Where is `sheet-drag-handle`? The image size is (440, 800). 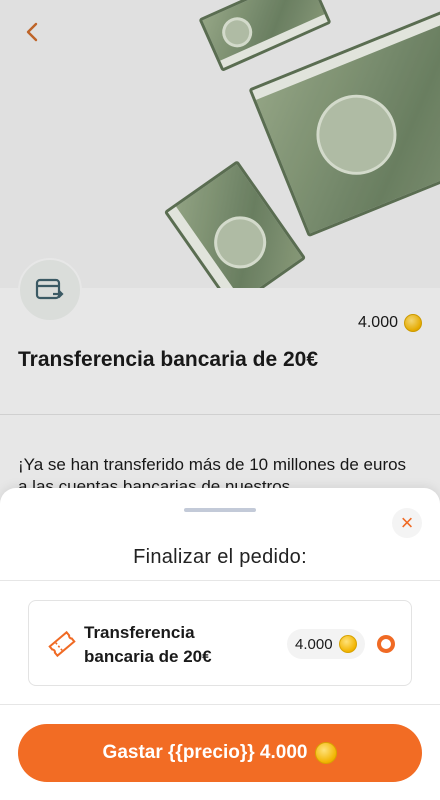
sheet-drag-handle is located at coordinates (220, 510).